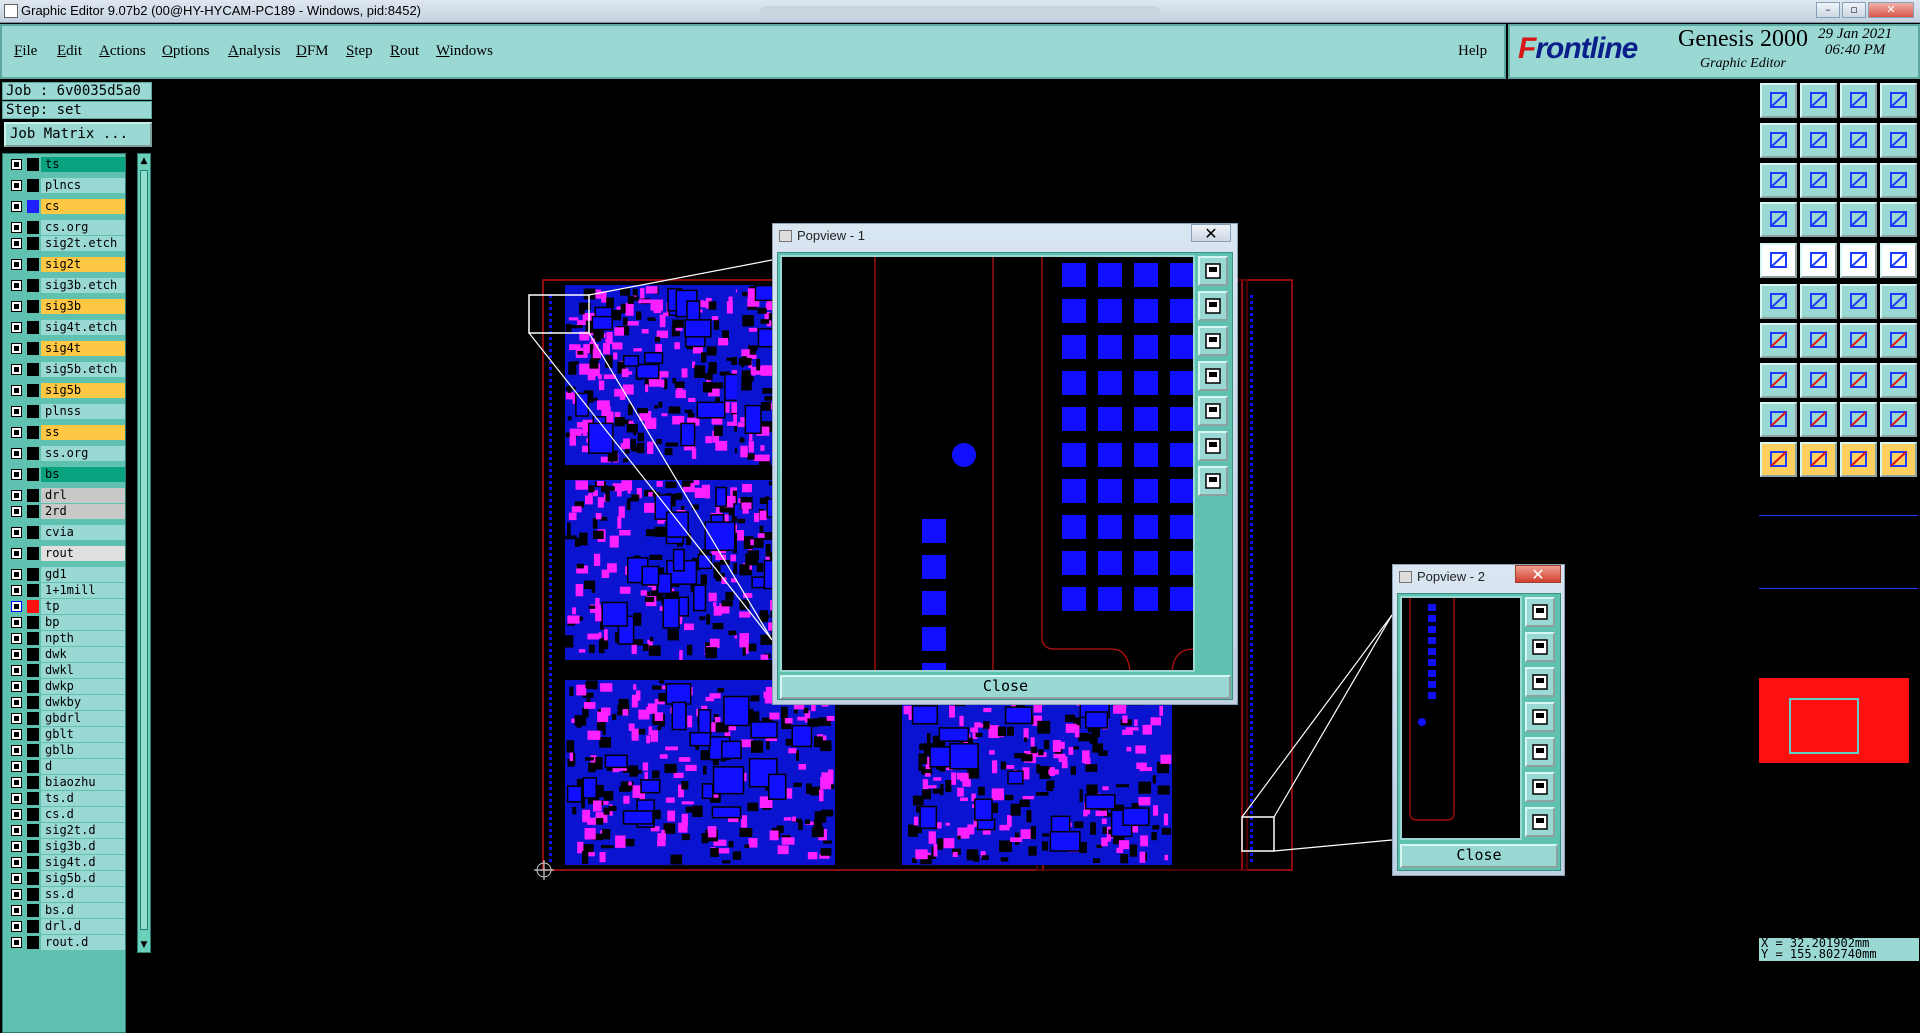  What do you see at coordinates (1818, 260) in the screenshot?
I see `add-line-icon` at bounding box center [1818, 260].